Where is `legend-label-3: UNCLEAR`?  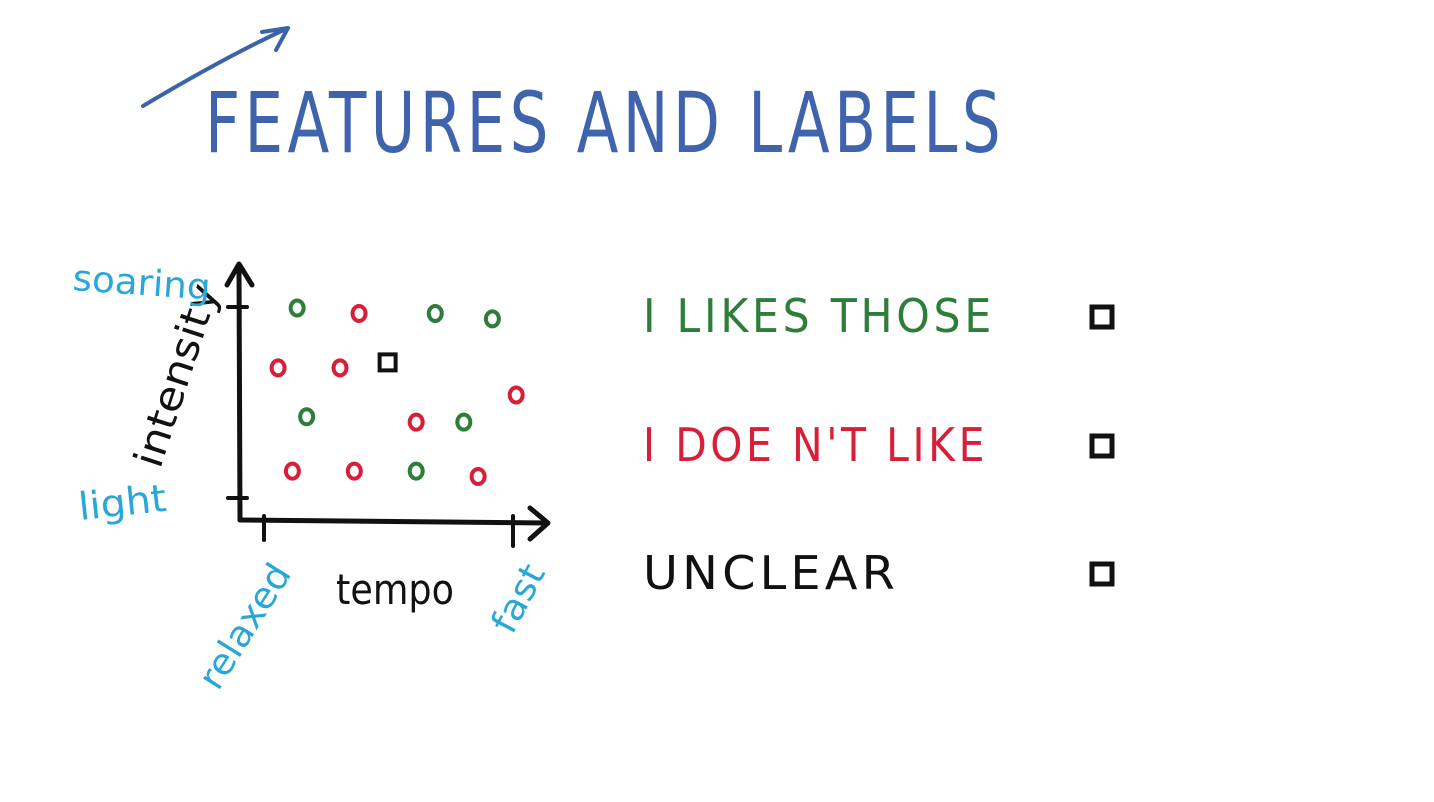 legend-label-3: UNCLEAR is located at coordinates (771, 573).